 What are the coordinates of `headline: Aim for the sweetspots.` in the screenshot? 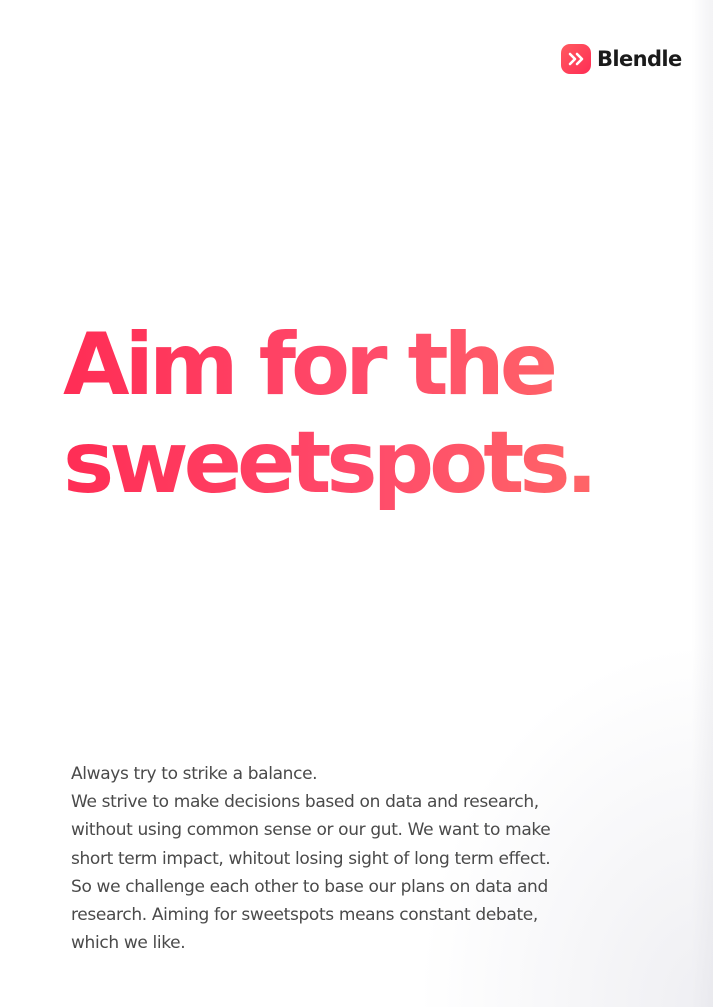 It's located at (330, 414).